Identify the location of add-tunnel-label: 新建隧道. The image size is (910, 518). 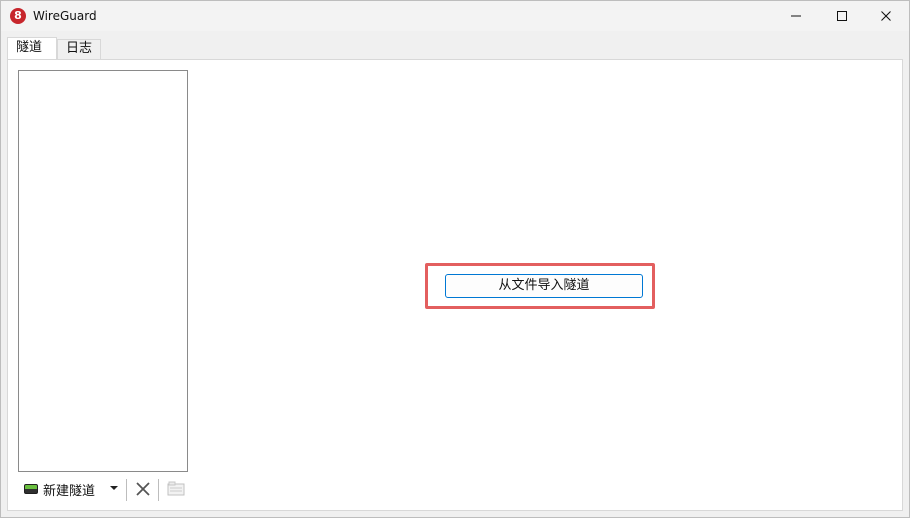
(69, 491).